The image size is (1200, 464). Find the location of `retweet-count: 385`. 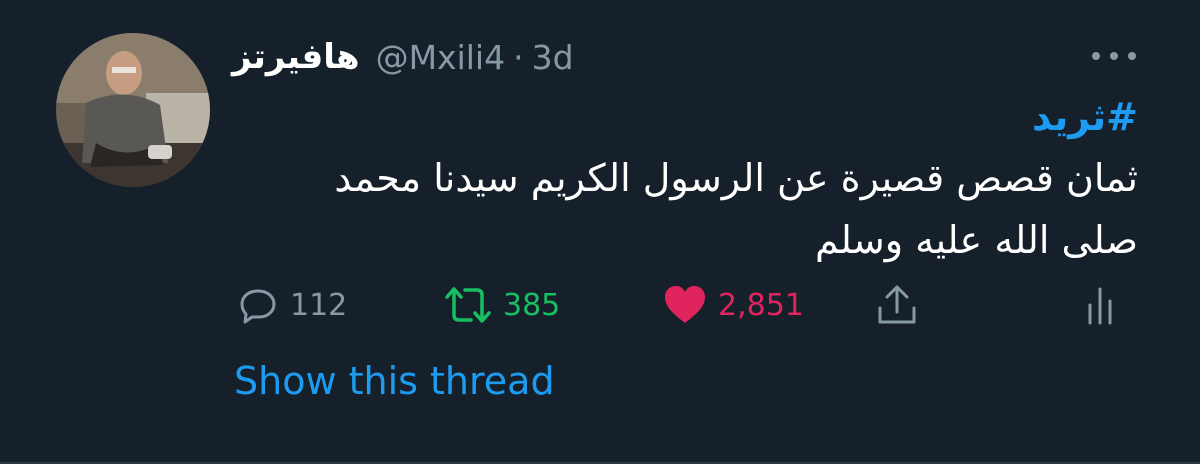

retweet-count: 385 is located at coordinates (532, 305).